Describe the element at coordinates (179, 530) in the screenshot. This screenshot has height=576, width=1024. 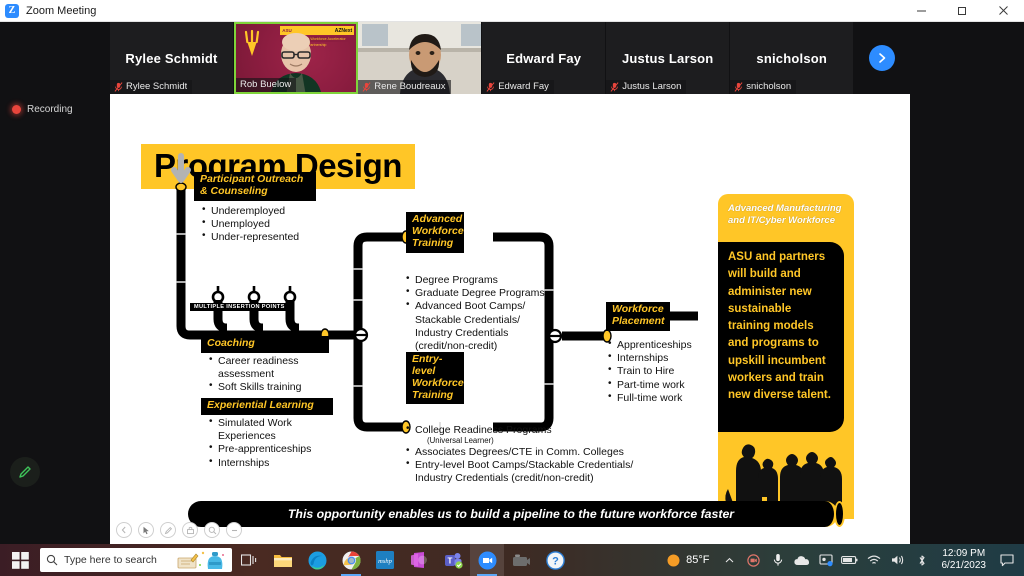
I see `annotation-toolbar` at that location.